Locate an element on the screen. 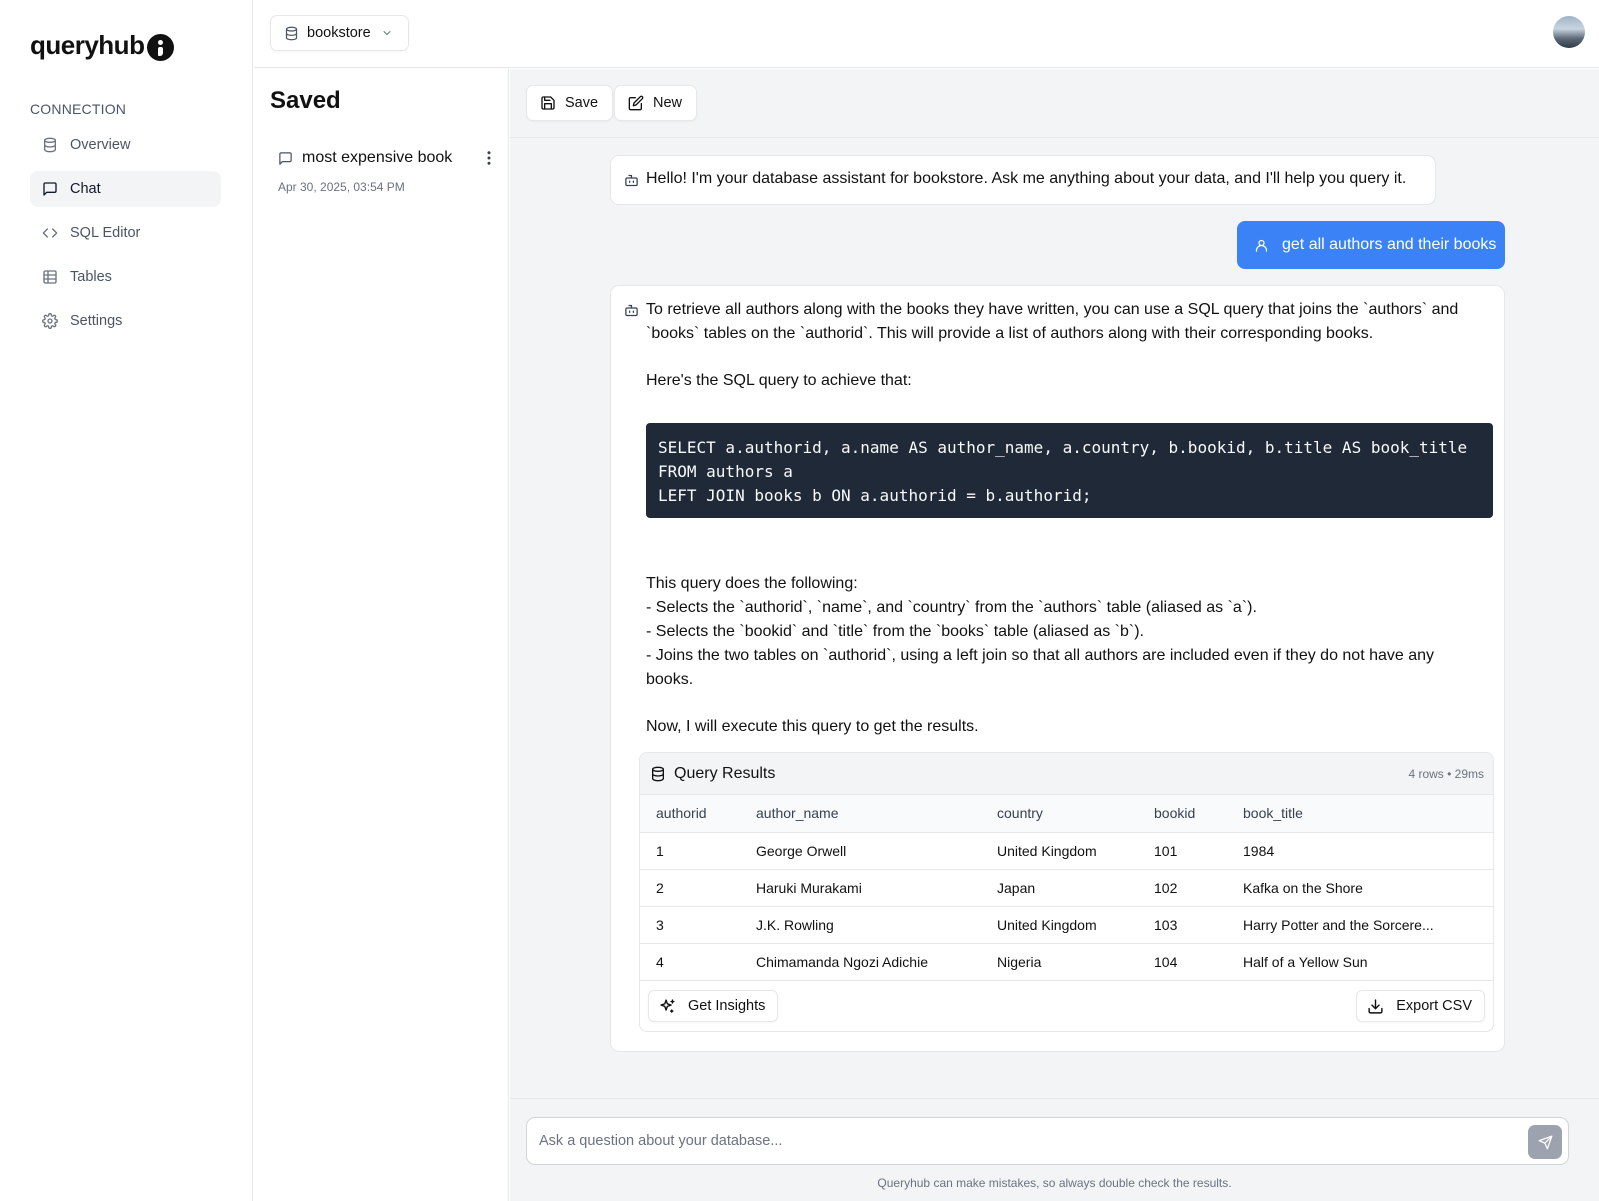 Image resolution: width=1599 pixels, height=1201 pixels. composer is located at coordinates (1047, 1141).